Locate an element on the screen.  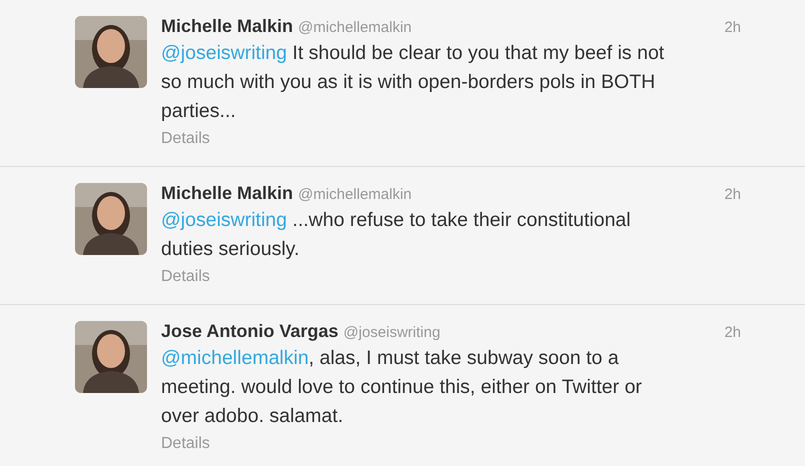
tweet-text: @joseiswriting ...who refuse to take their constitutional duties seriously. is located at coordinates (396, 235).